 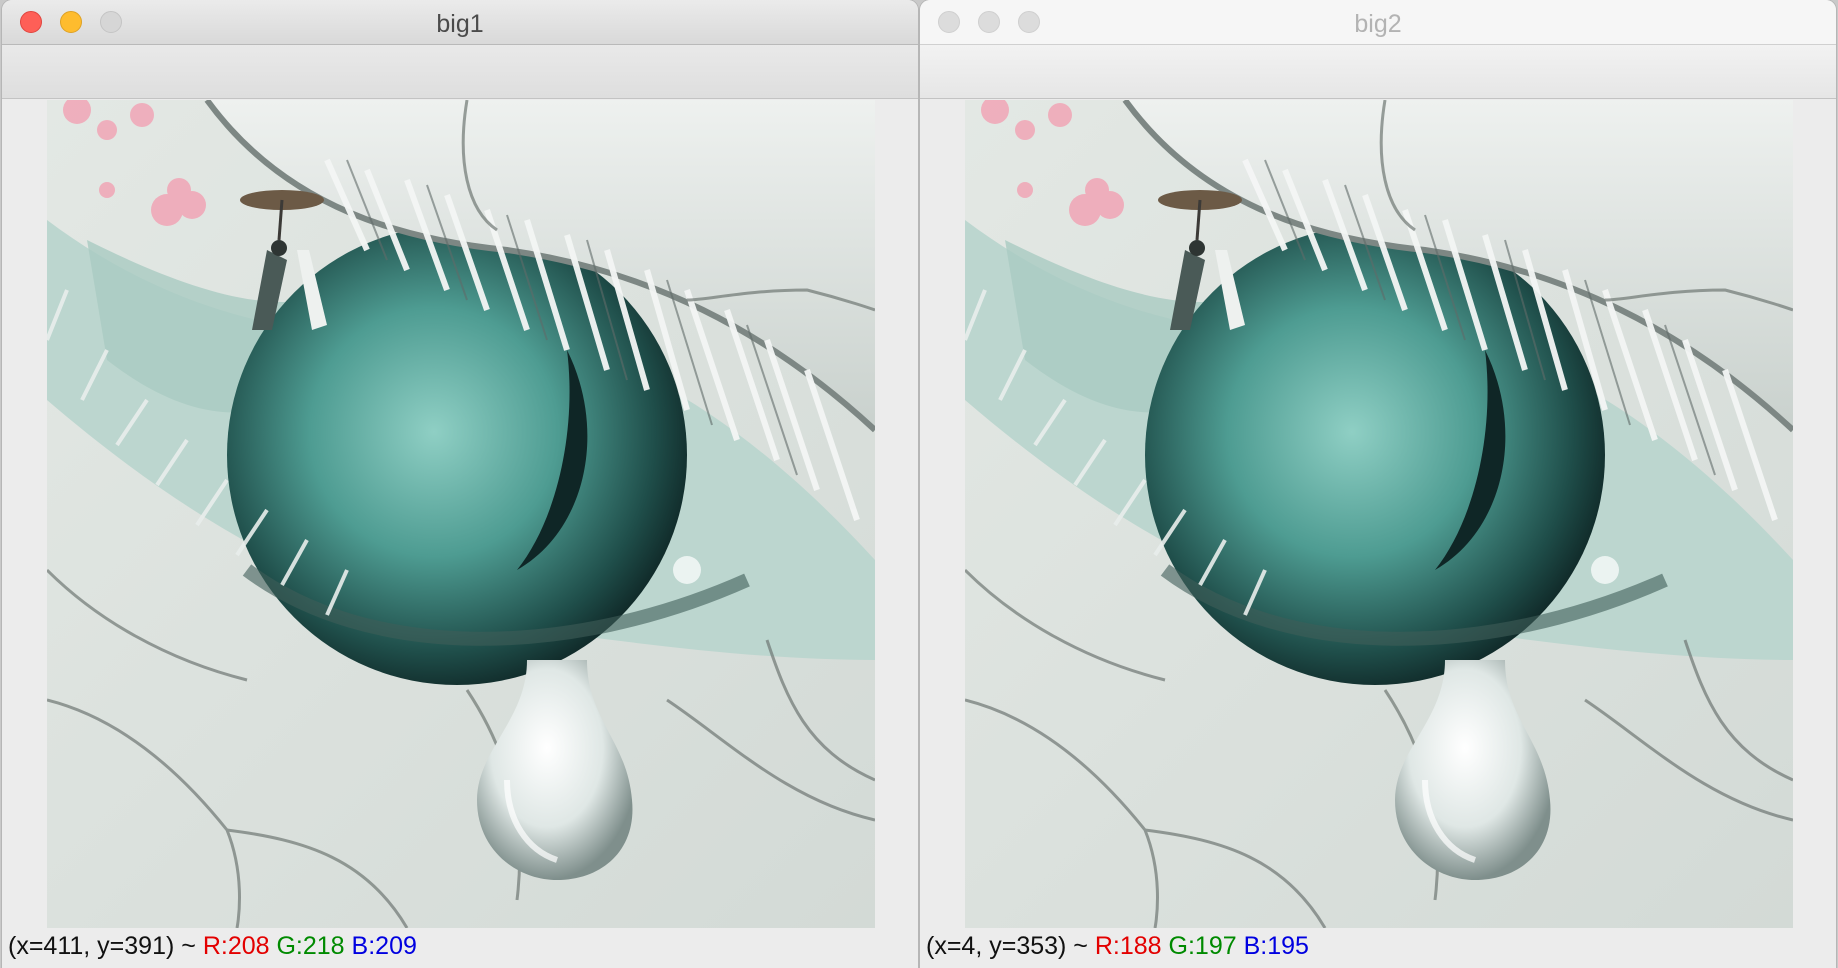 I want to click on pixel-status-bar: (x=411, y=391) ~ R:208 G:218 B:209, so click(x=212, y=947).